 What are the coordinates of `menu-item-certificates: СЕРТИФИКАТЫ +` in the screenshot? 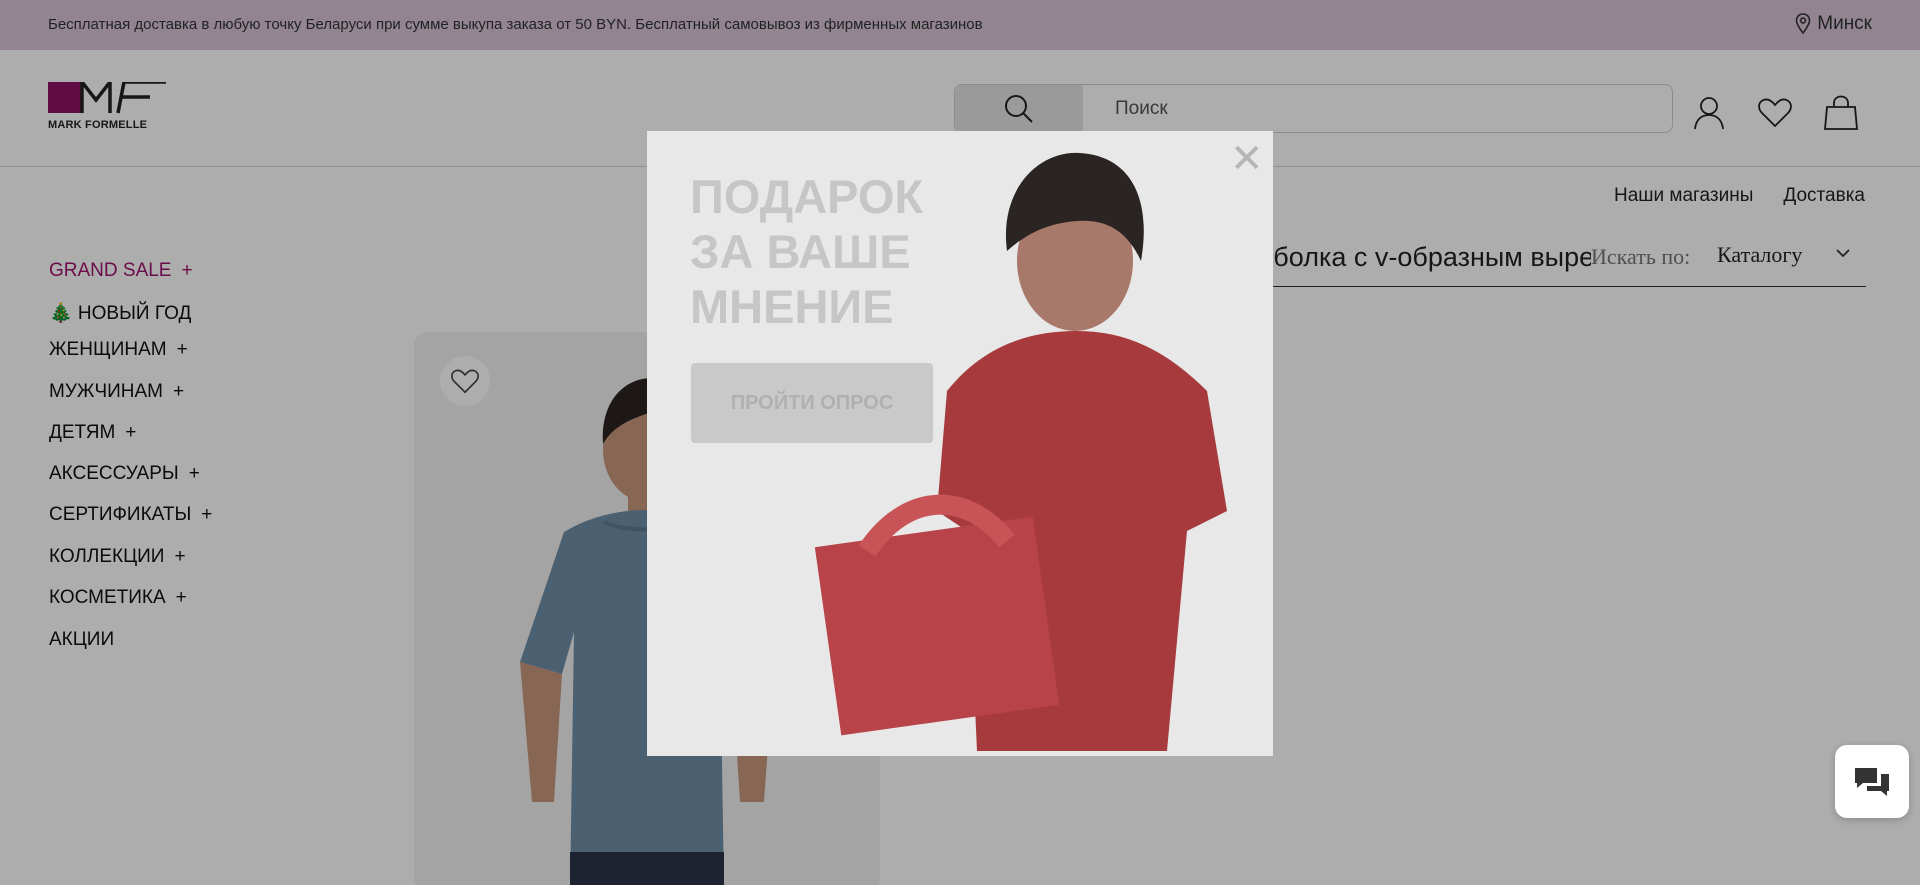 It's located at (130, 515).